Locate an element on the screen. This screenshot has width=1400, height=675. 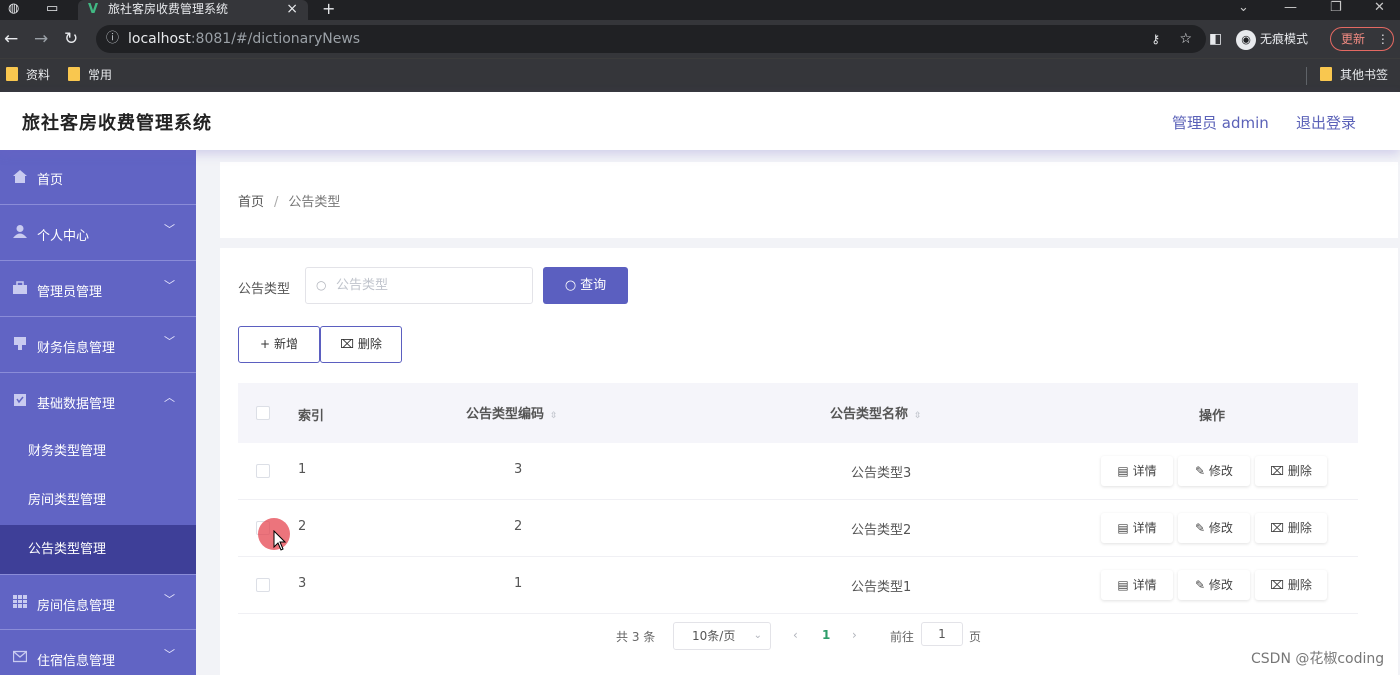
goto-page-input: 1 is located at coordinates (942, 634).